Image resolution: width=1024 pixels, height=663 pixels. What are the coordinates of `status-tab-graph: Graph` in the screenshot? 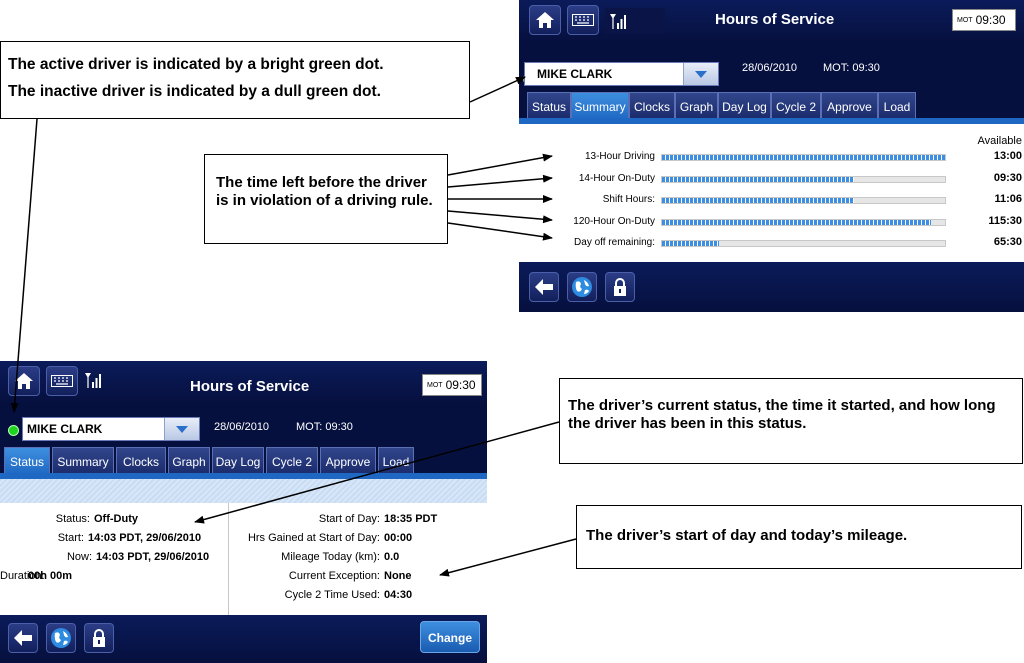 It's located at (189, 461).